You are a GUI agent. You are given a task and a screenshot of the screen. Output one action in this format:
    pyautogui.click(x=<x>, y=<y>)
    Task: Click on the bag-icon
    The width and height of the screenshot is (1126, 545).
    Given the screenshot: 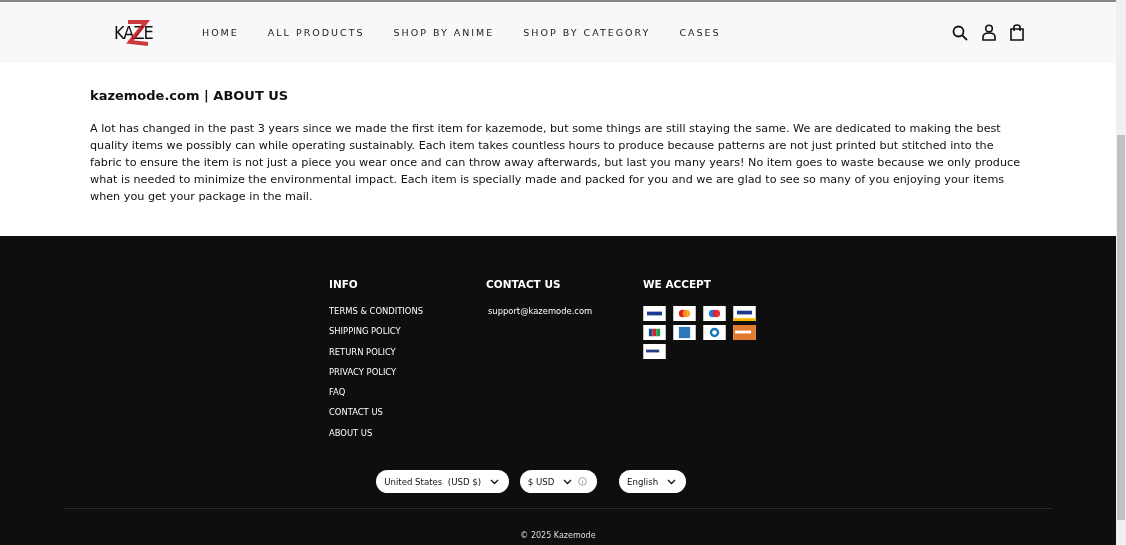 What is the action you would take?
    pyautogui.click(x=1017, y=32)
    